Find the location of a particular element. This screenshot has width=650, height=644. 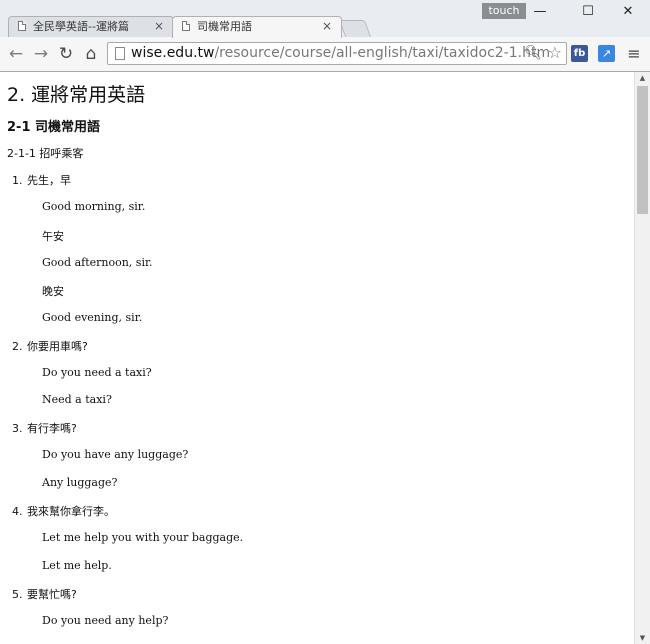

forward-button: → is located at coordinates (41, 54).